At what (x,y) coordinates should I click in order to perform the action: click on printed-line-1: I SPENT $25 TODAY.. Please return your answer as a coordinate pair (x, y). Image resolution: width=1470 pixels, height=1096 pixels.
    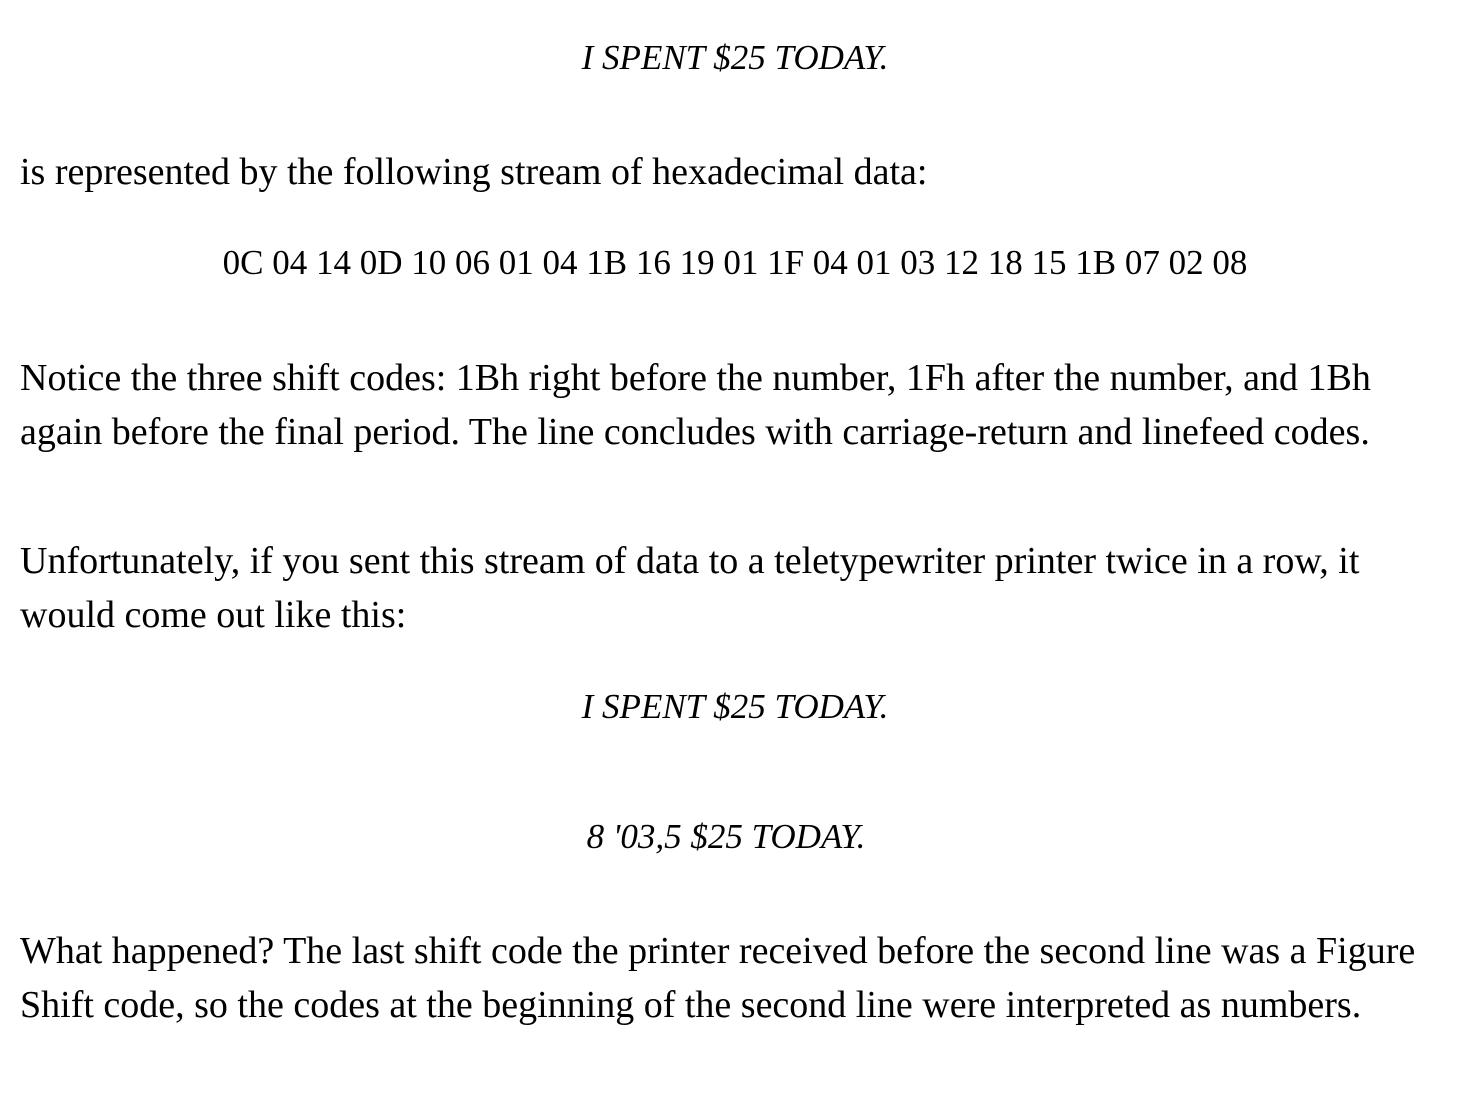
    Looking at the image, I should click on (735, 706).